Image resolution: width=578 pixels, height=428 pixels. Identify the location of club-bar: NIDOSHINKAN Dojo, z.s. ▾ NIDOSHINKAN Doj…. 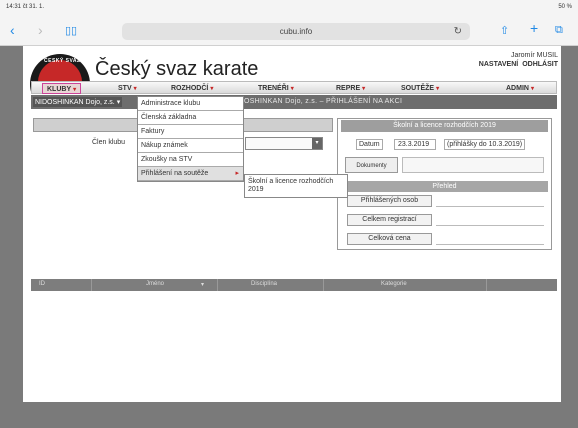
(294, 102).